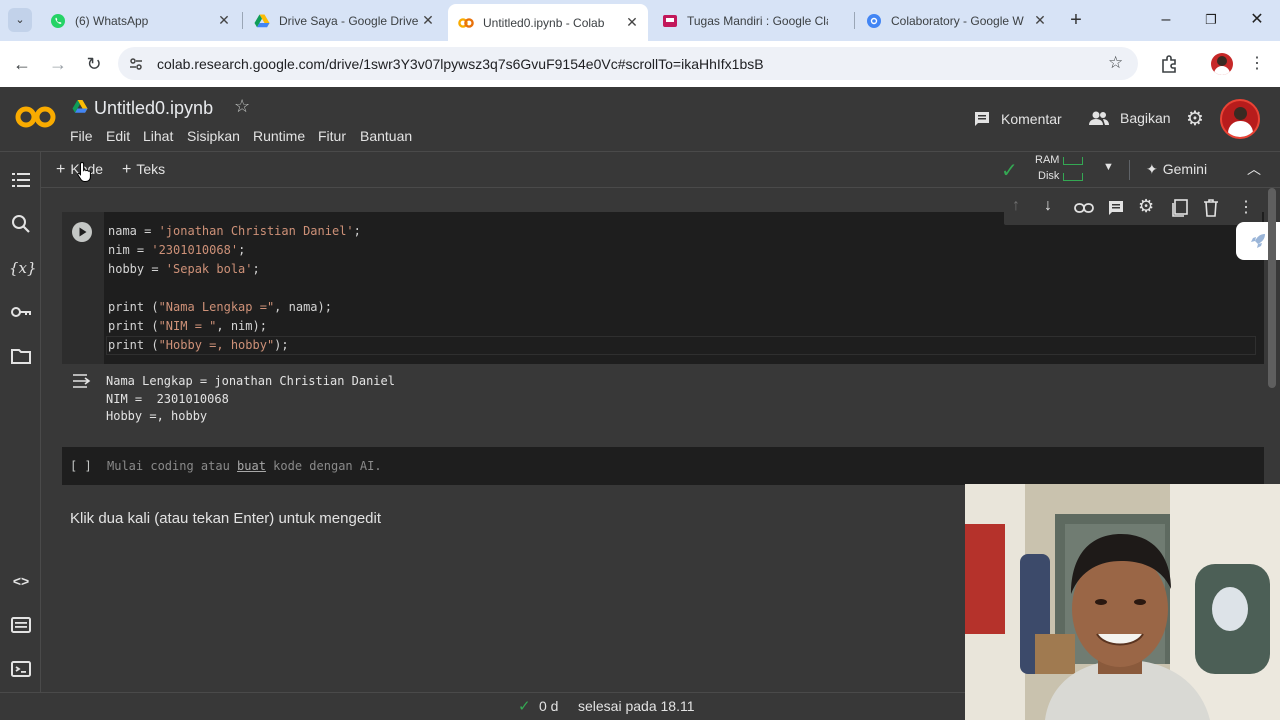 This screenshot has height=720, width=1280. I want to click on move-cell-down-icon: ↓, so click(1048, 206).